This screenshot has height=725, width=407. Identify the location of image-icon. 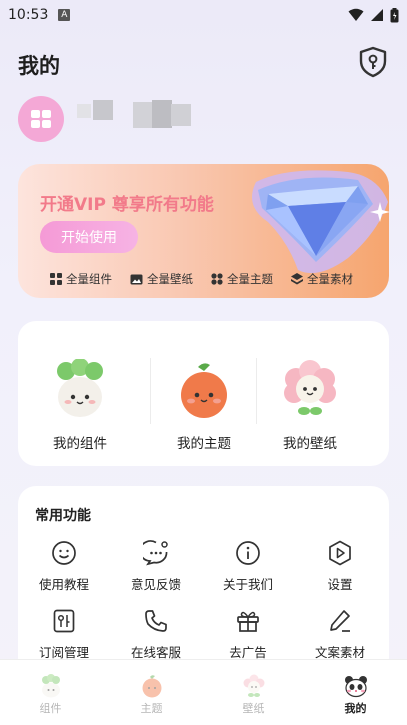
(136, 279).